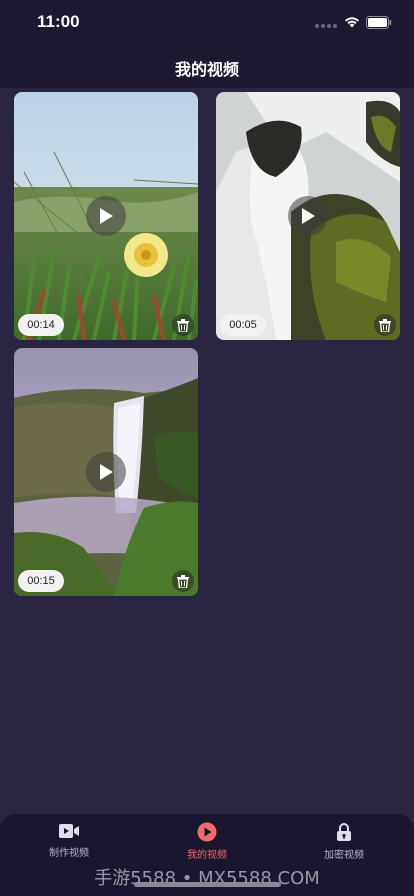 The width and height of the screenshot is (414, 896). What do you see at coordinates (326, 26) in the screenshot?
I see `cellular-signal-icon` at bounding box center [326, 26].